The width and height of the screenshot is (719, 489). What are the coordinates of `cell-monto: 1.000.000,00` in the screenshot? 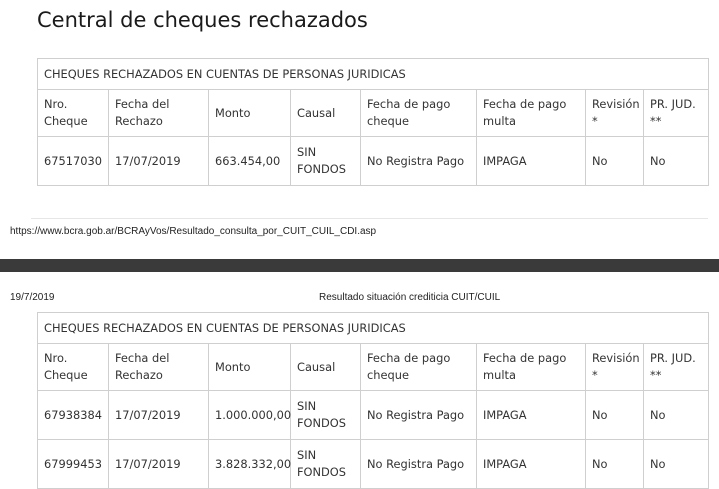 It's located at (249, 415).